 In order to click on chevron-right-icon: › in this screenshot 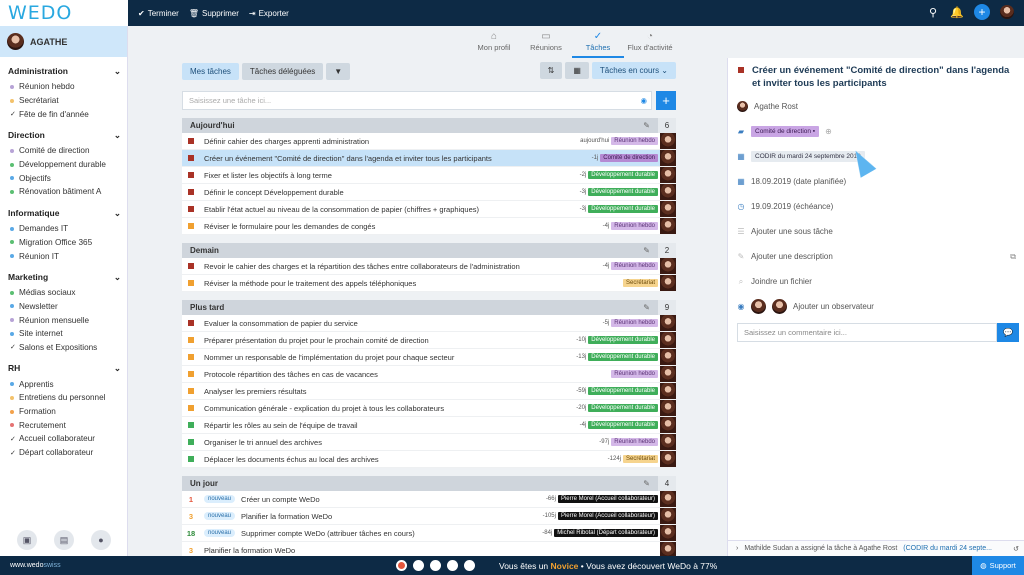, I will do `click(737, 548)`.